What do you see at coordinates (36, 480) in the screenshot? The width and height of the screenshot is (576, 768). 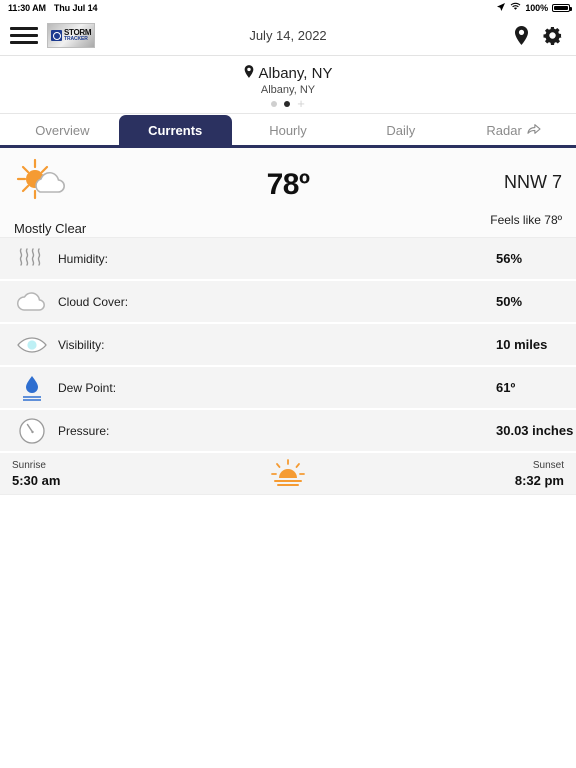 I see `sunrise-time: 5:30 am` at bounding box center [36, 480].